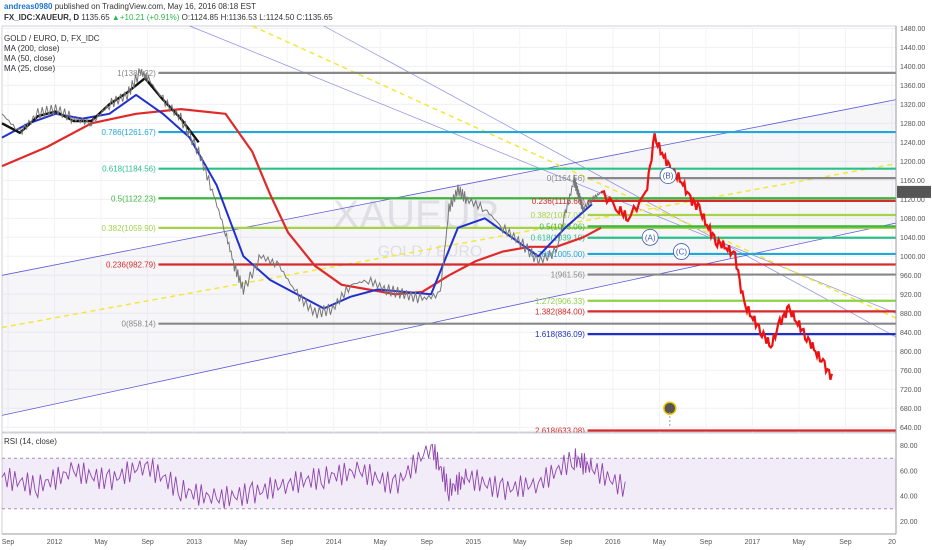  I want to click on price-axis-tick-label: 1080.00, so click(912, 219).